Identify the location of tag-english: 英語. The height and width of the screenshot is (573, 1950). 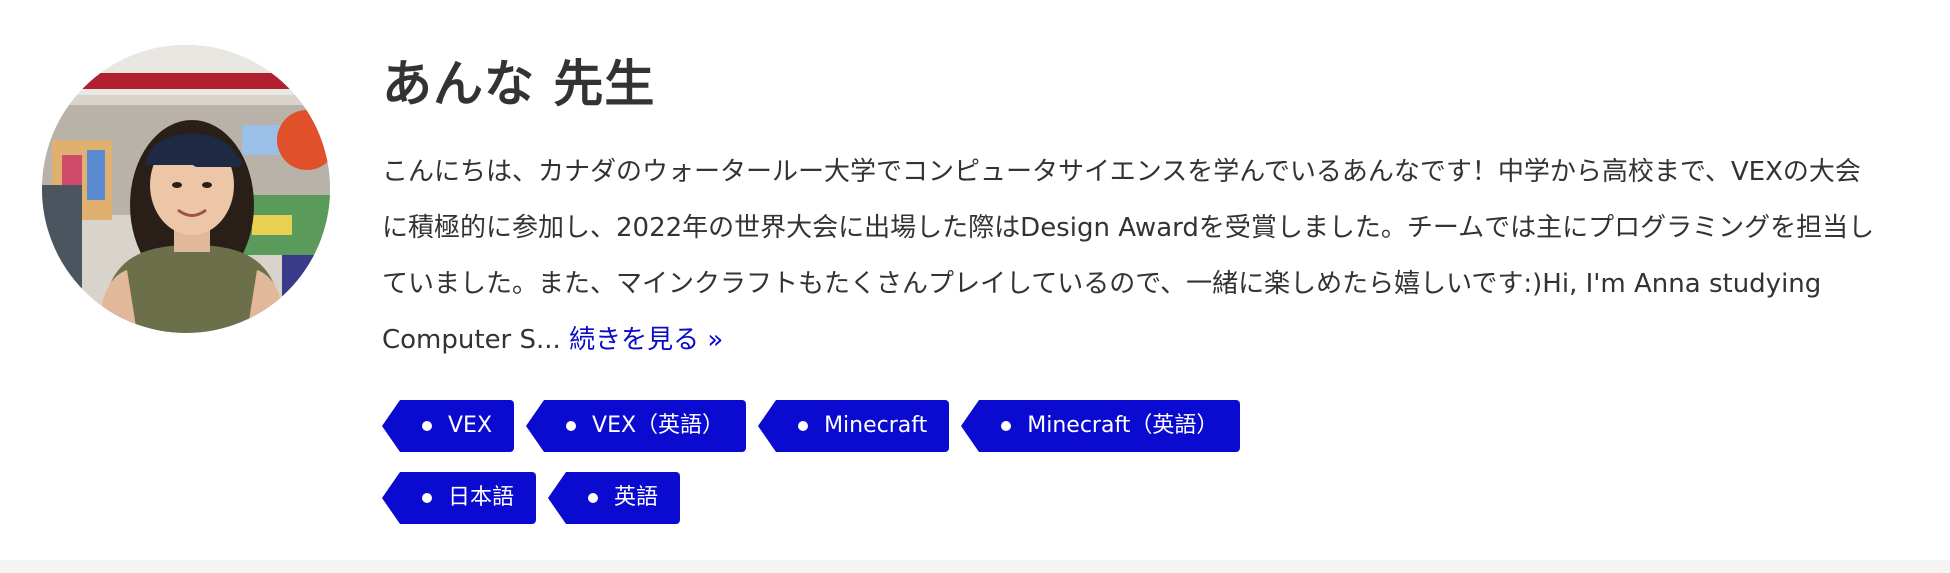
(614, 498).